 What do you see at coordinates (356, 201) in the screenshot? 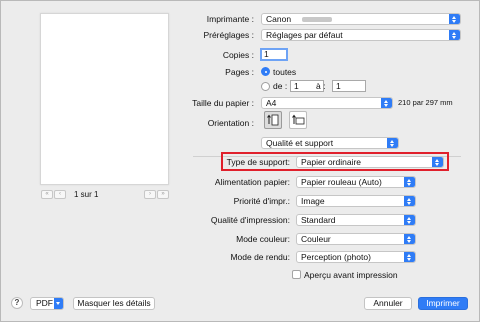
I see `priority-select: Image` at bounding box center [356, 201].